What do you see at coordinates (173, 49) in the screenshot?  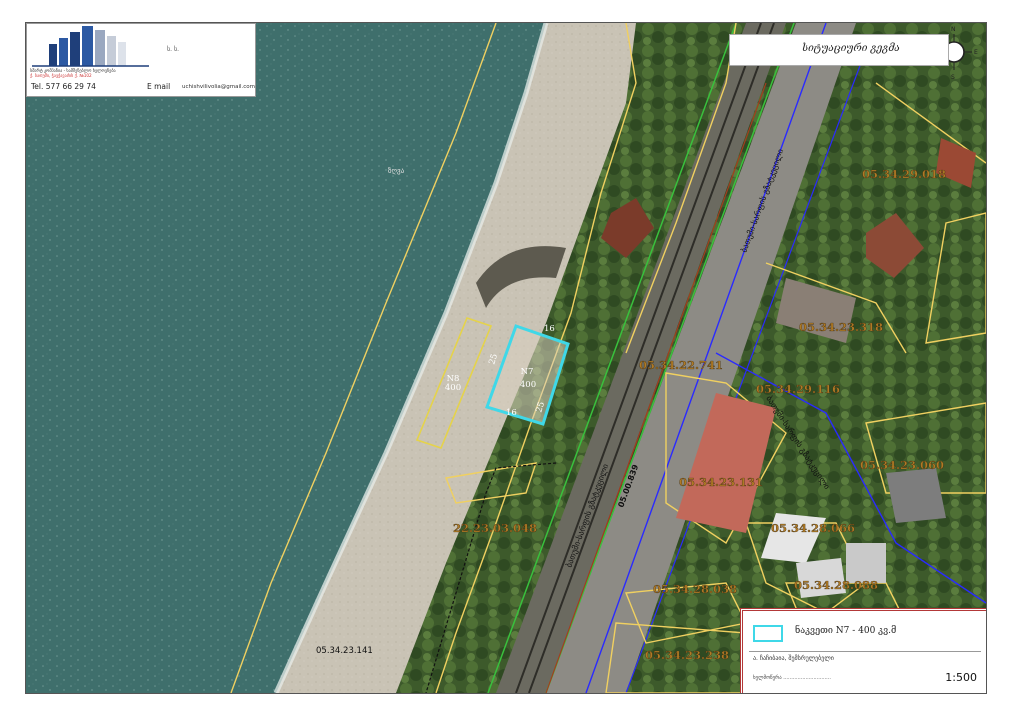 I see `header-corner-text: ს. ს.` at bounding box center [173, 49].